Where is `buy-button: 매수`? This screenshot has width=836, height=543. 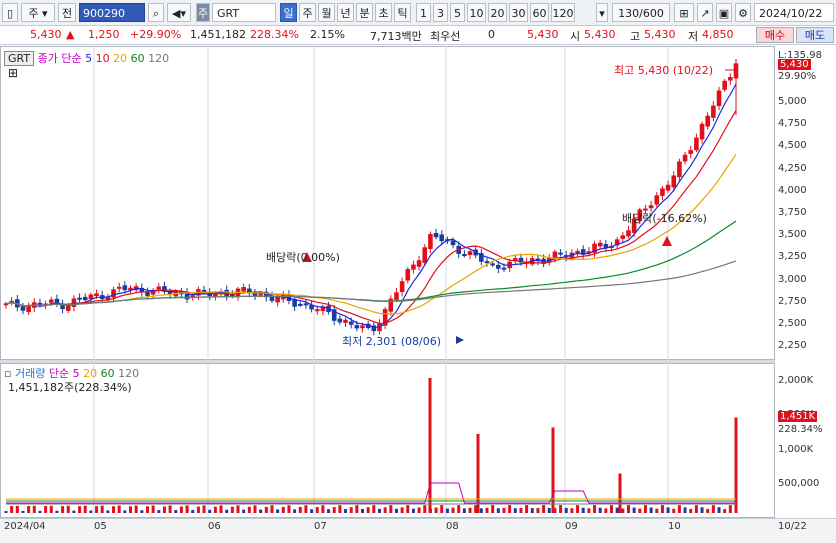
buy-button: 매수 is located at coordinates (775, 35).